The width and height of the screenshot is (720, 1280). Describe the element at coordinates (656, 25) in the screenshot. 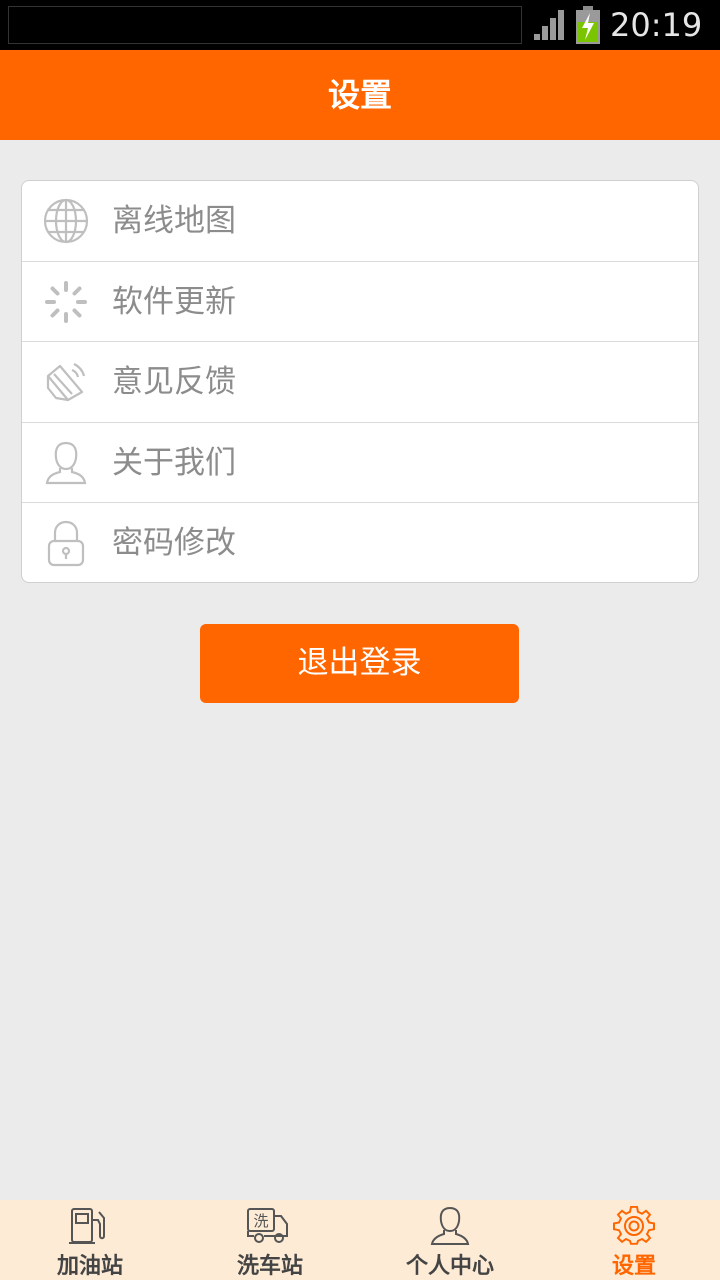

I see `status-clock: 20:19` at that location.